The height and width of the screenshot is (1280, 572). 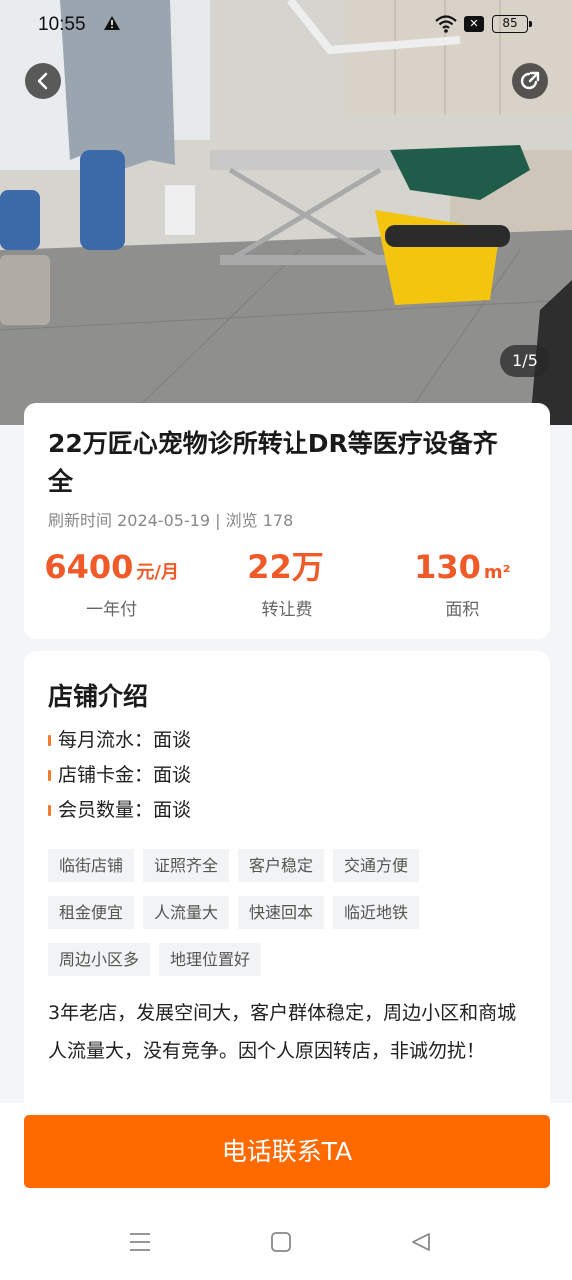 What do you see at coordinates (286, 26) in the screenshot?
I see `status-bar: 10:55 ✕ 85` at bounding box center [286, 26].